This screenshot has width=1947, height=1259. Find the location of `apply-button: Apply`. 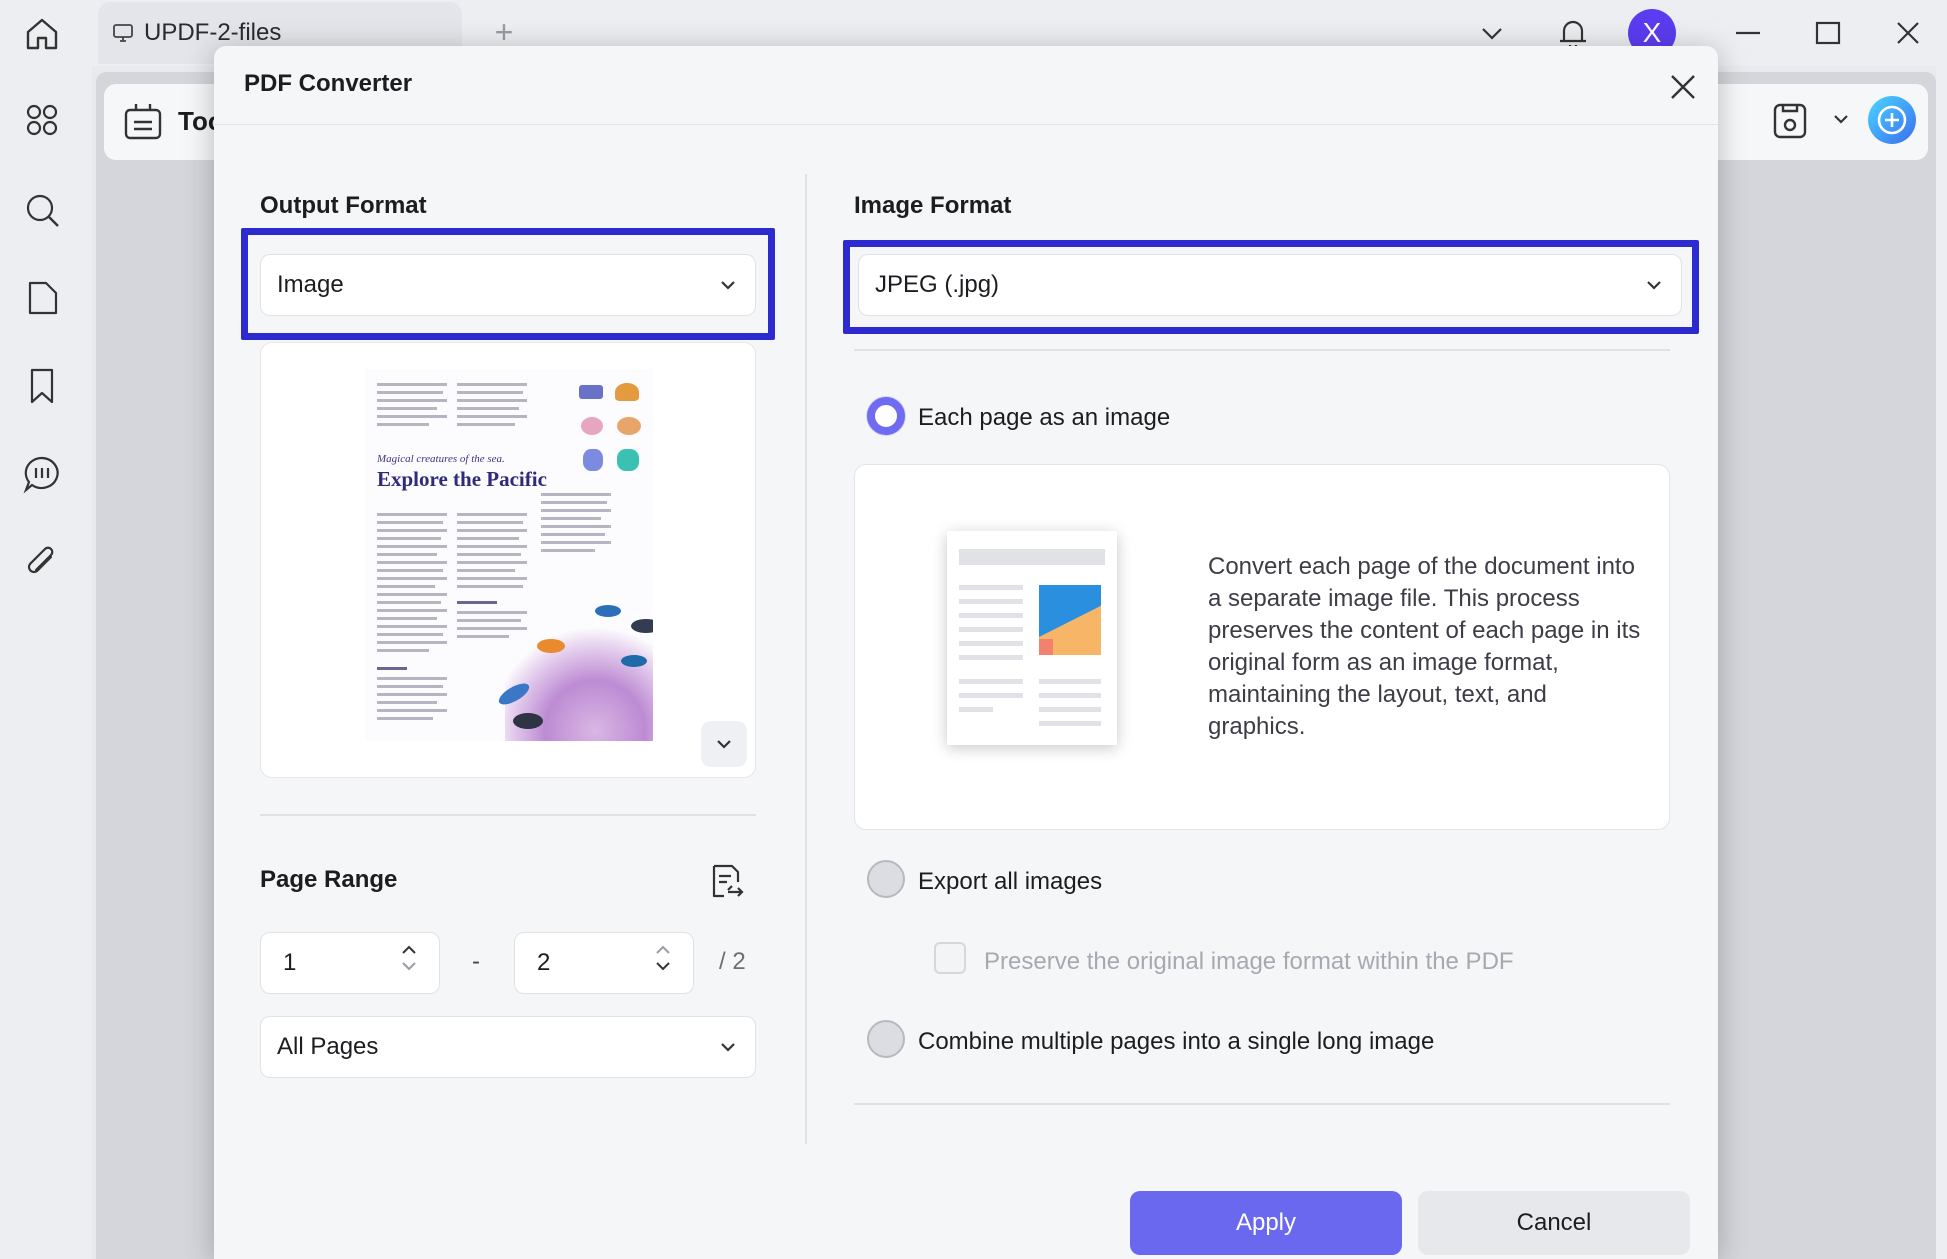

apply-button: Apply is located at coordinates (1266, 1223).